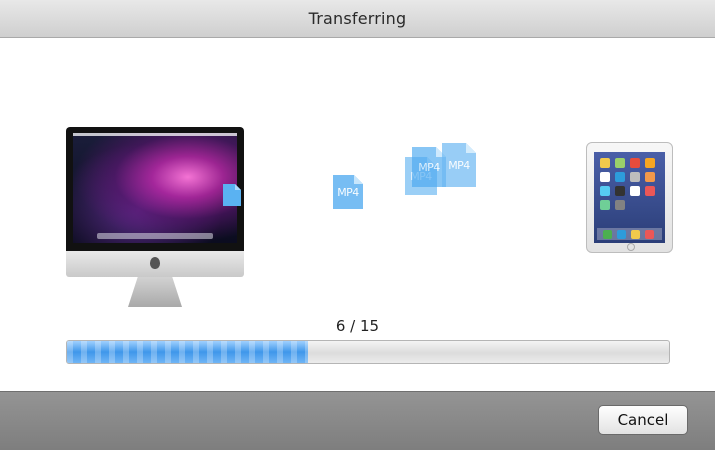  What do you see at coordinates (155, 236) in the screenshot?
I see `imac-dock` at bounding box center [155, 236].